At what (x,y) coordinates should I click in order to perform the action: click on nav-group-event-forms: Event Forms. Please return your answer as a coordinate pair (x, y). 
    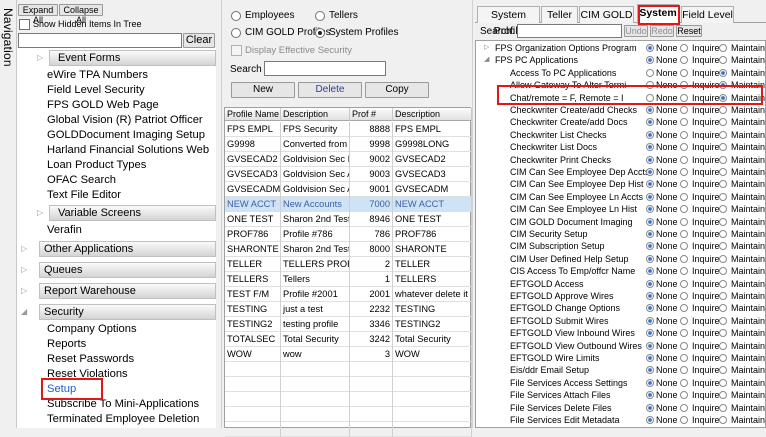
    Looking at the image, I should click on (132, 58).